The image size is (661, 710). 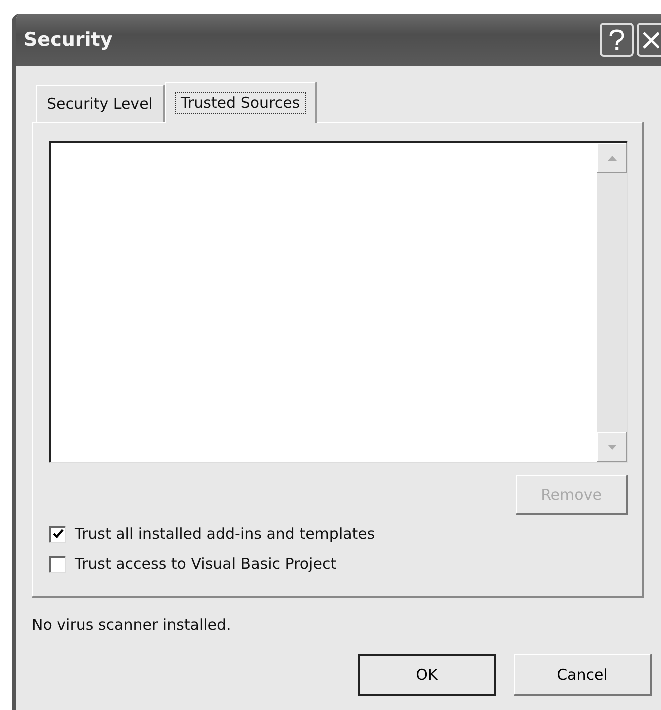 What do you see at coordinates (427, 675) in the screenshot?
I see `ok-button: OK` at bounding box center [427, 675].